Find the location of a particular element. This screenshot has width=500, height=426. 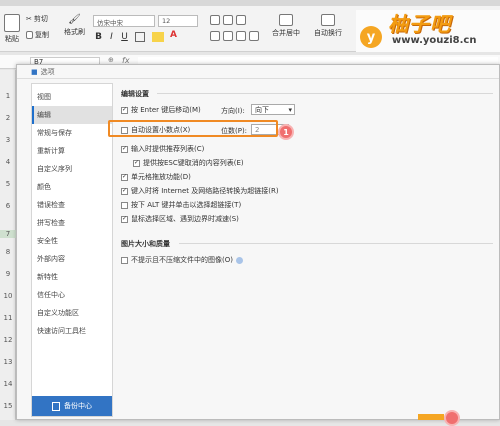

nav-item-customize-ribbon: 自定义功能区 is located at coordinates (72, 313).